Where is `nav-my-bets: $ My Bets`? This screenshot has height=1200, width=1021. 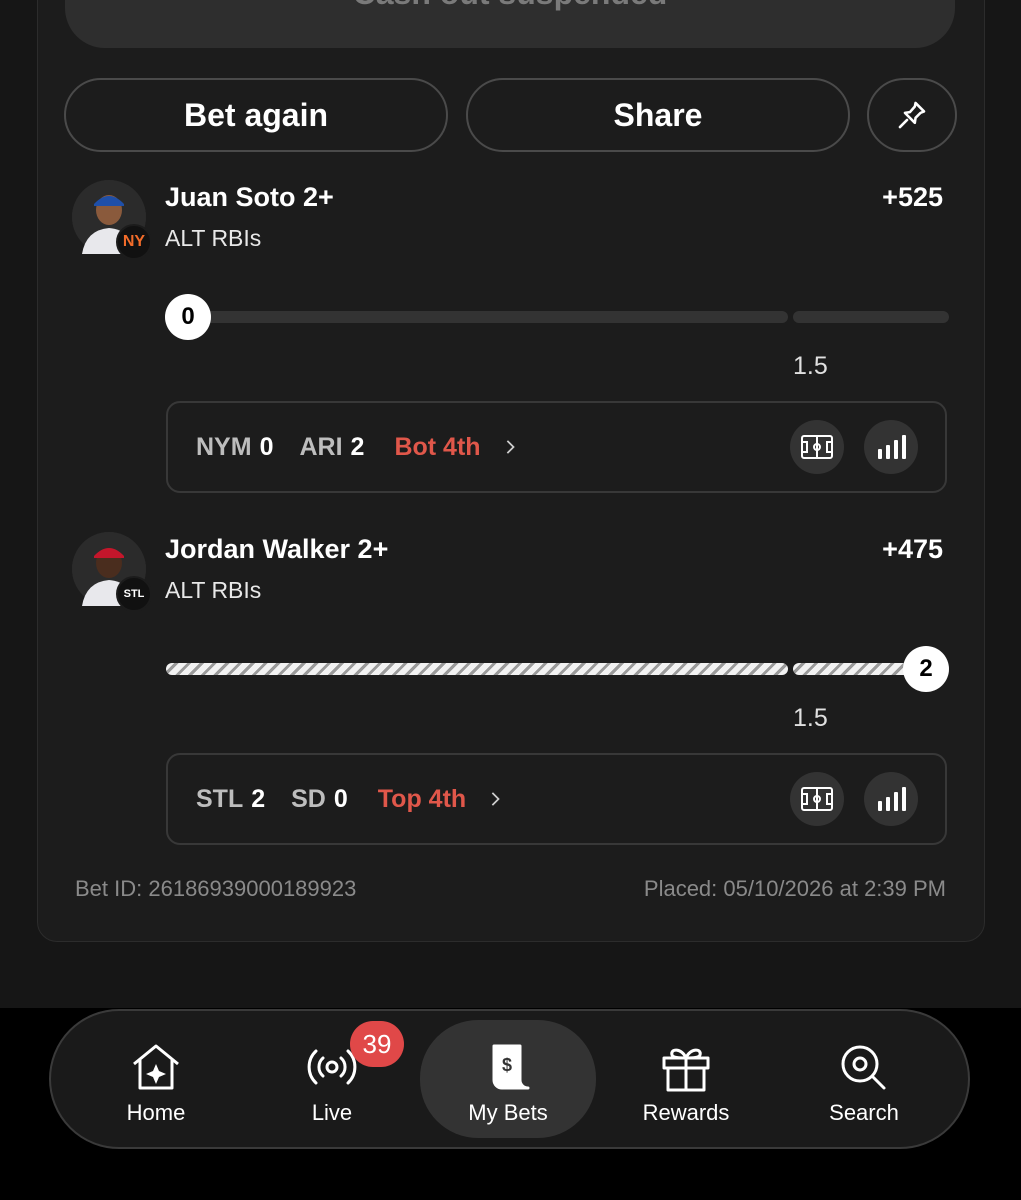 nav-my-bets: $ My Bets is located at coordinates (508, 1079).